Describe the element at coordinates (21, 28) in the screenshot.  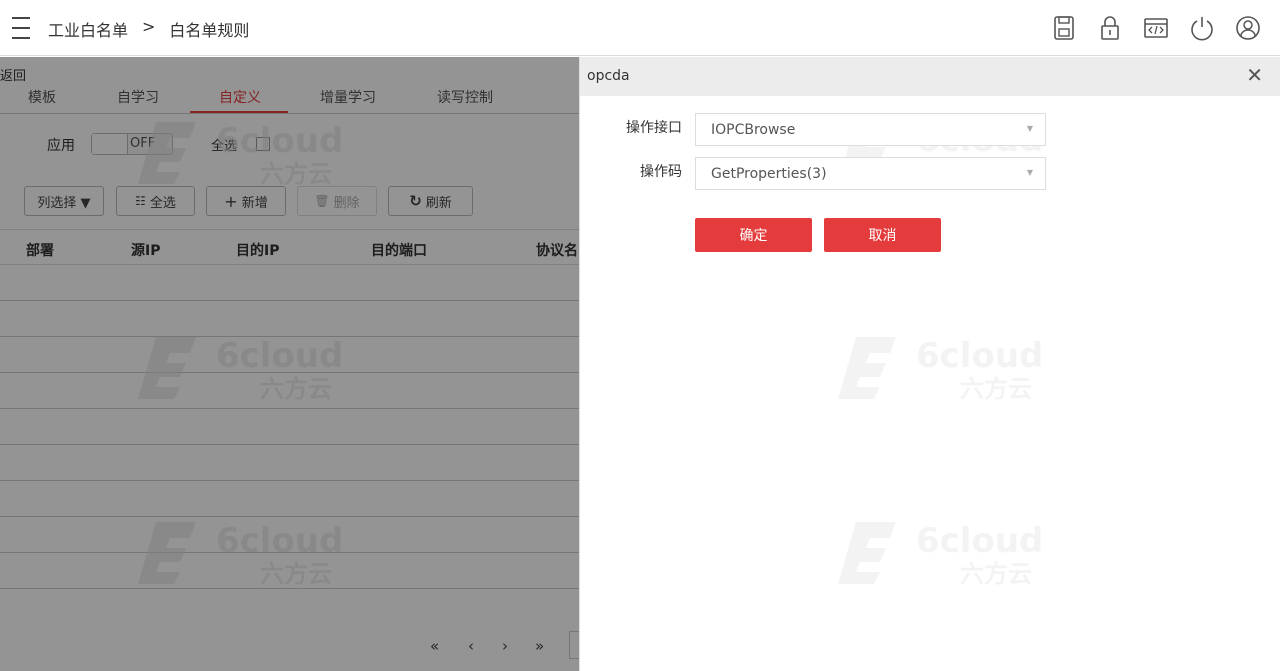
I see `hamburger-menu-icon` at that location.